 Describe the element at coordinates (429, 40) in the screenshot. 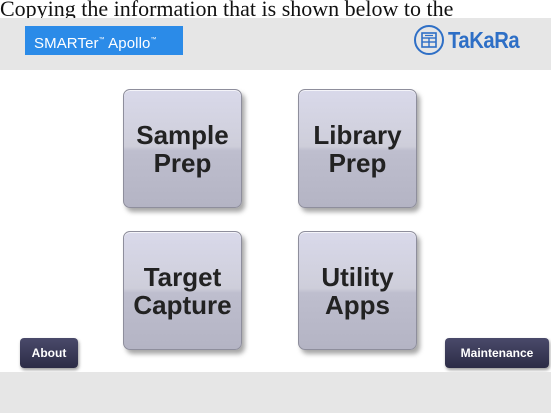

I see `takara-seal-icon` at that location.